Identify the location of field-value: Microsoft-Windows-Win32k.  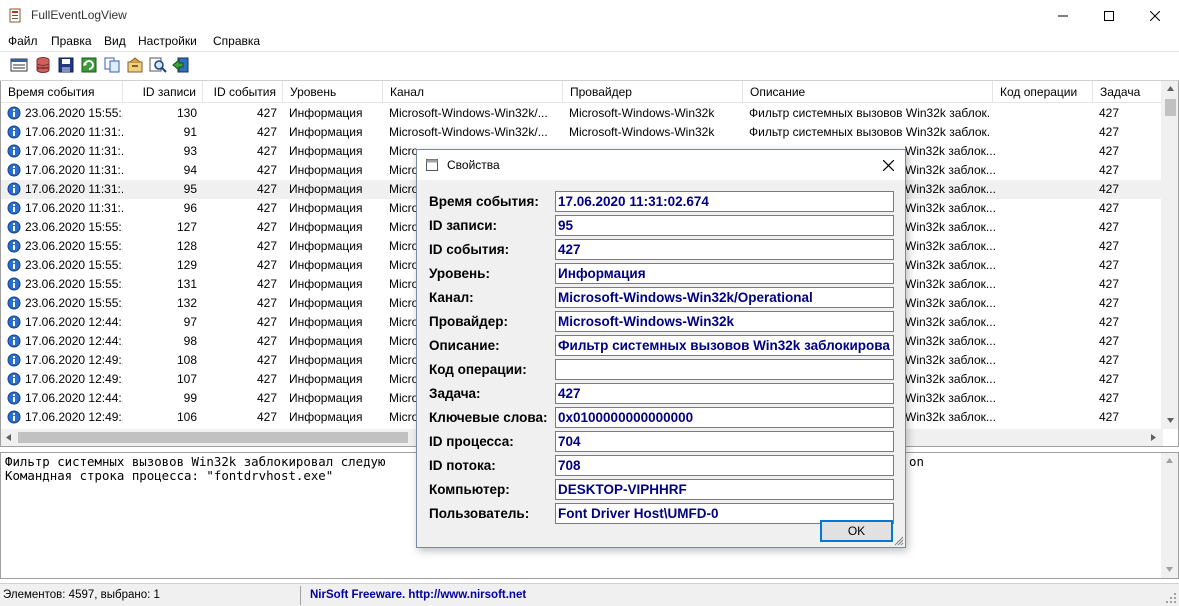
(724, 321).